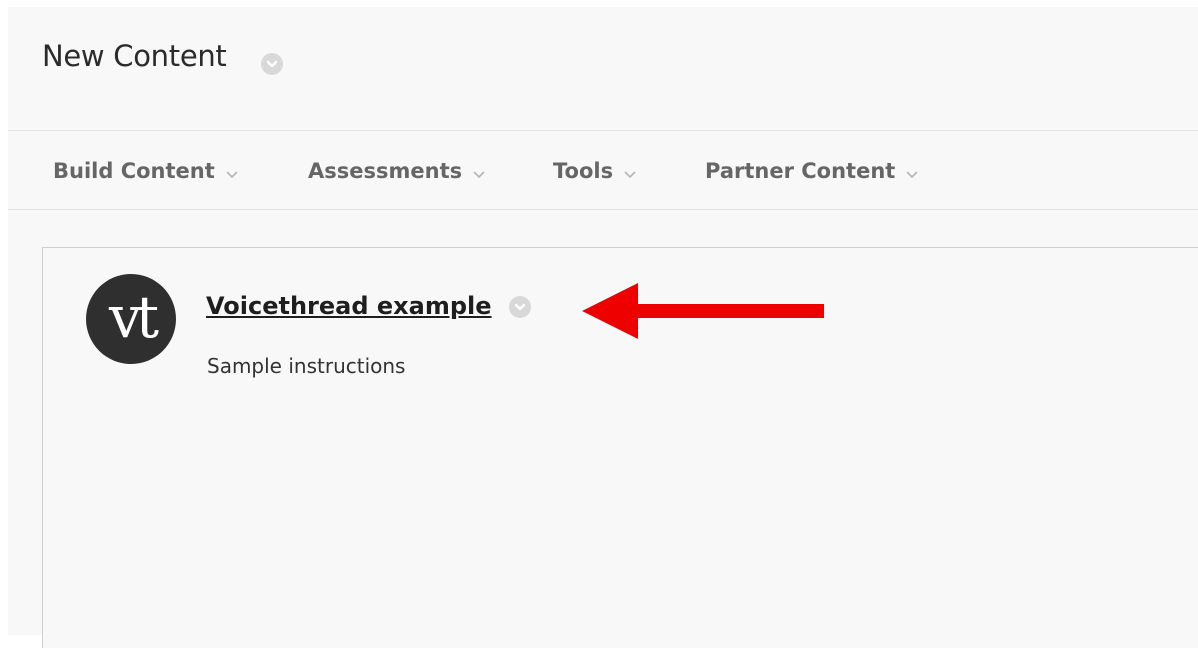  I want to click on assessments-menu: Assessments, so click(397, 171).